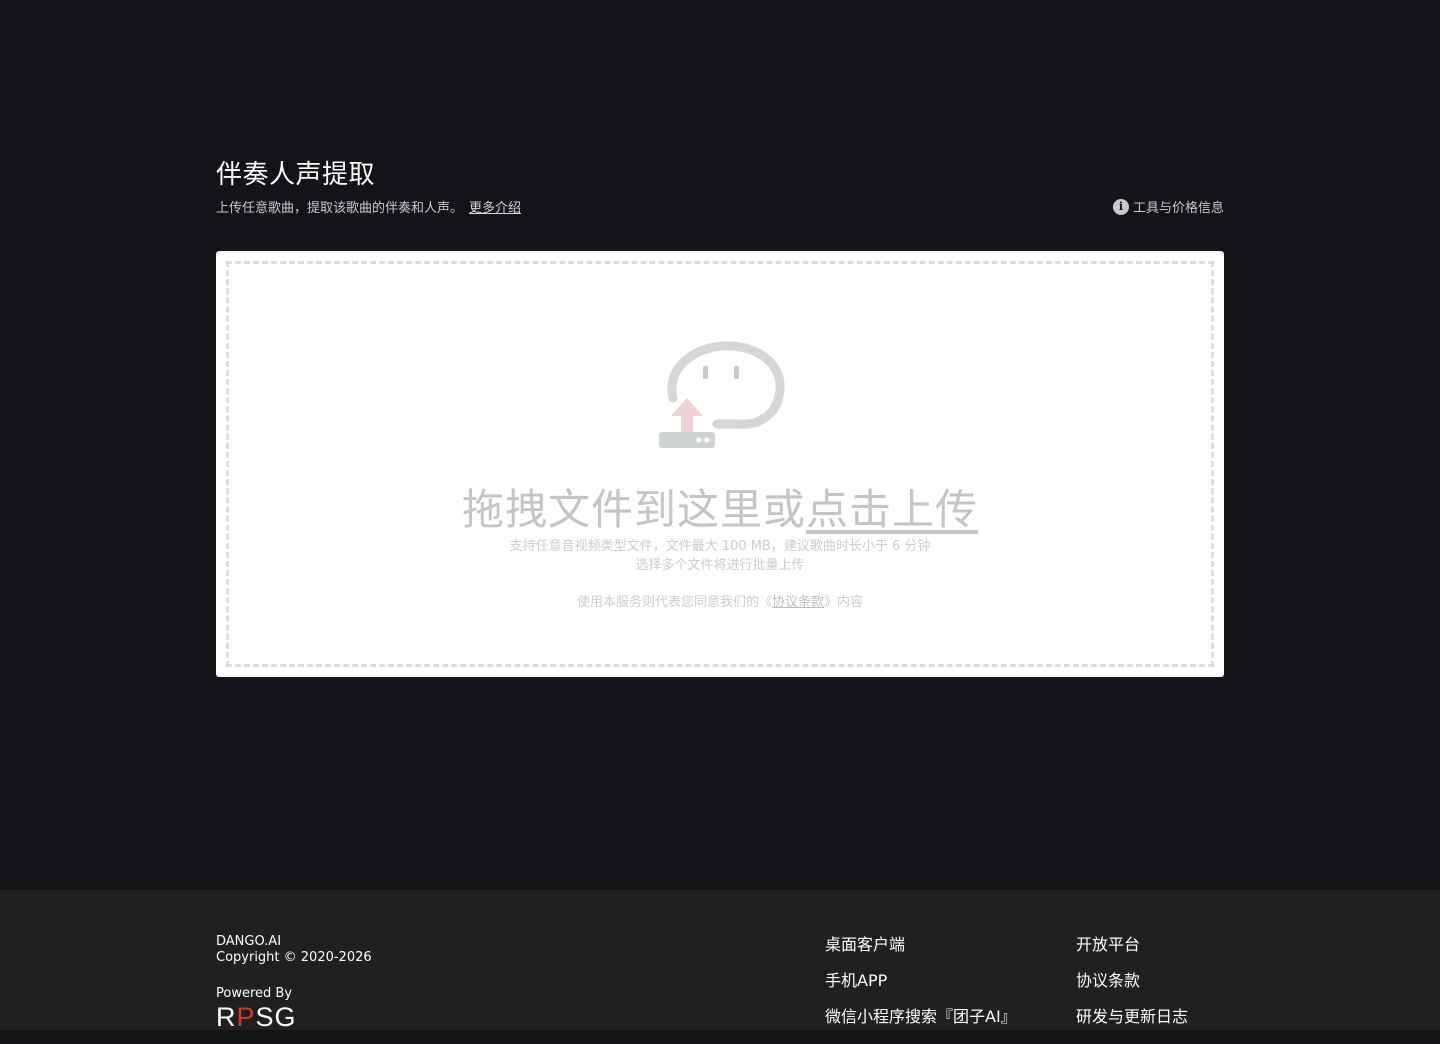  Describe the element at coordinates (1132, 954) in the screenshot. I see `footer-link-open-platform: 开放平台` at that location.